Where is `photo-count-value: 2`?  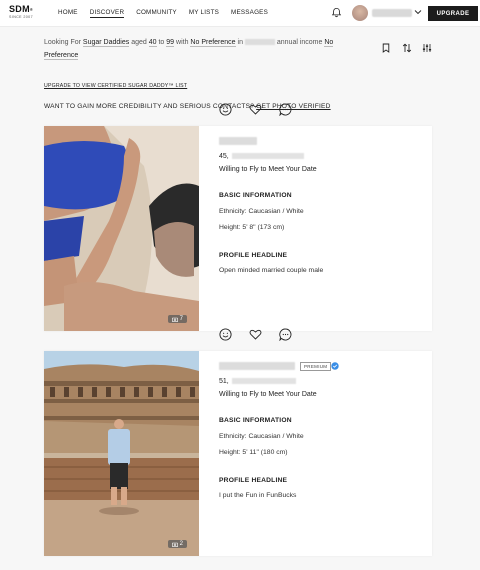 photo-count-value: 2 is located at coordinates (181, 544).